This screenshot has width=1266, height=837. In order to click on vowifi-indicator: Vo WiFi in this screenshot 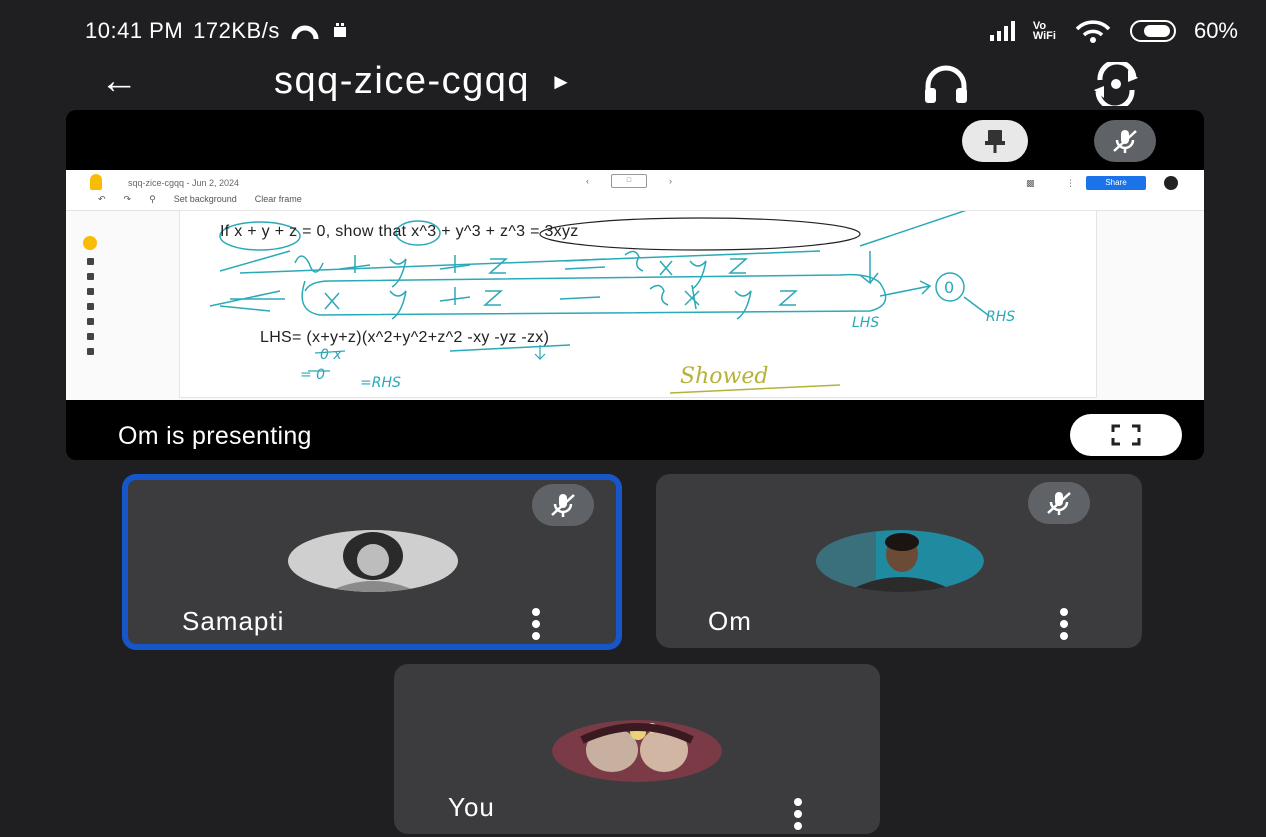, I will do `click(1044, 31)`.